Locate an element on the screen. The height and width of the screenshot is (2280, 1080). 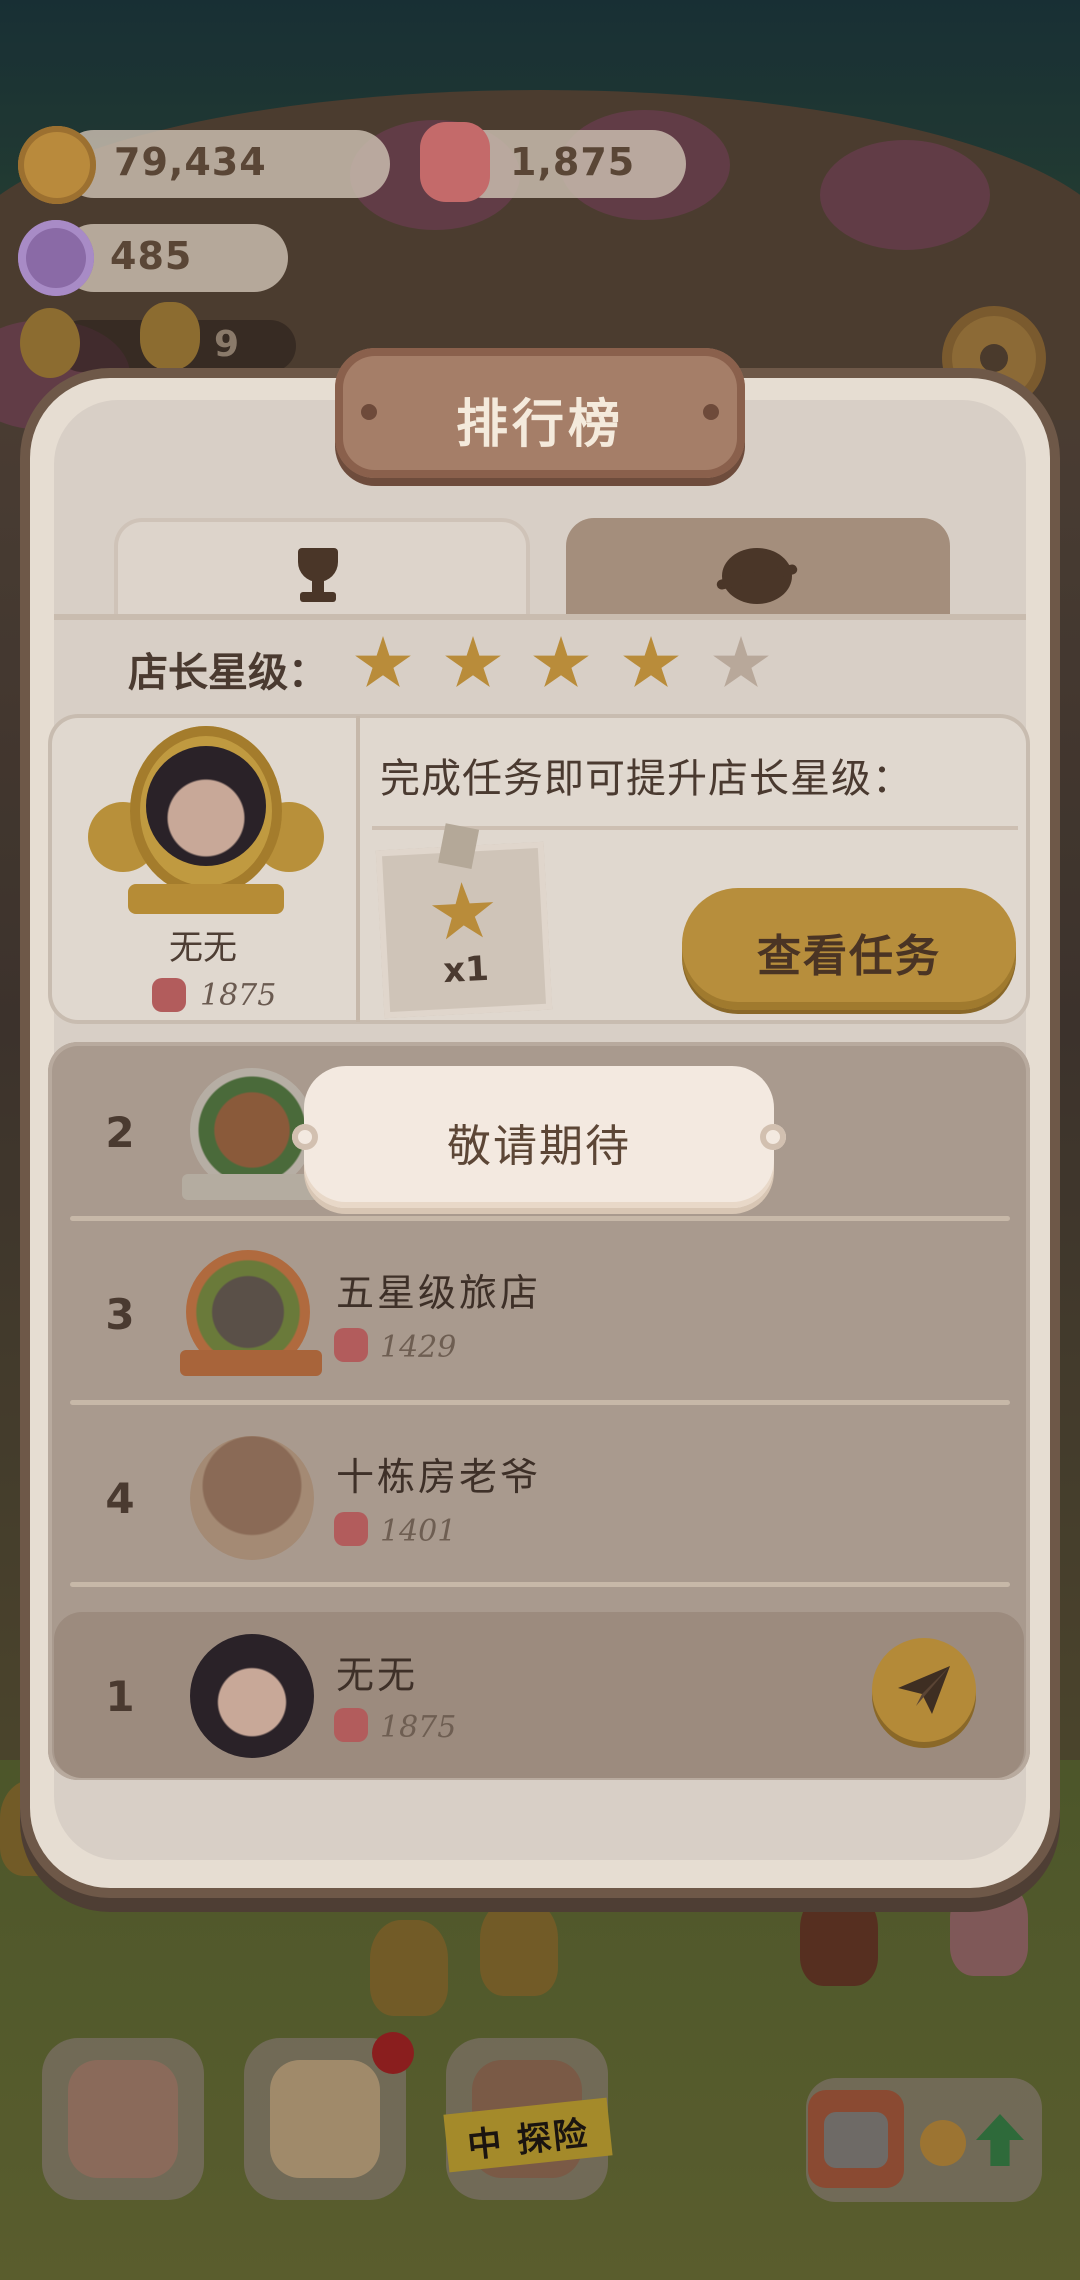
level-count: 9 is located at coordinates (227, 344).